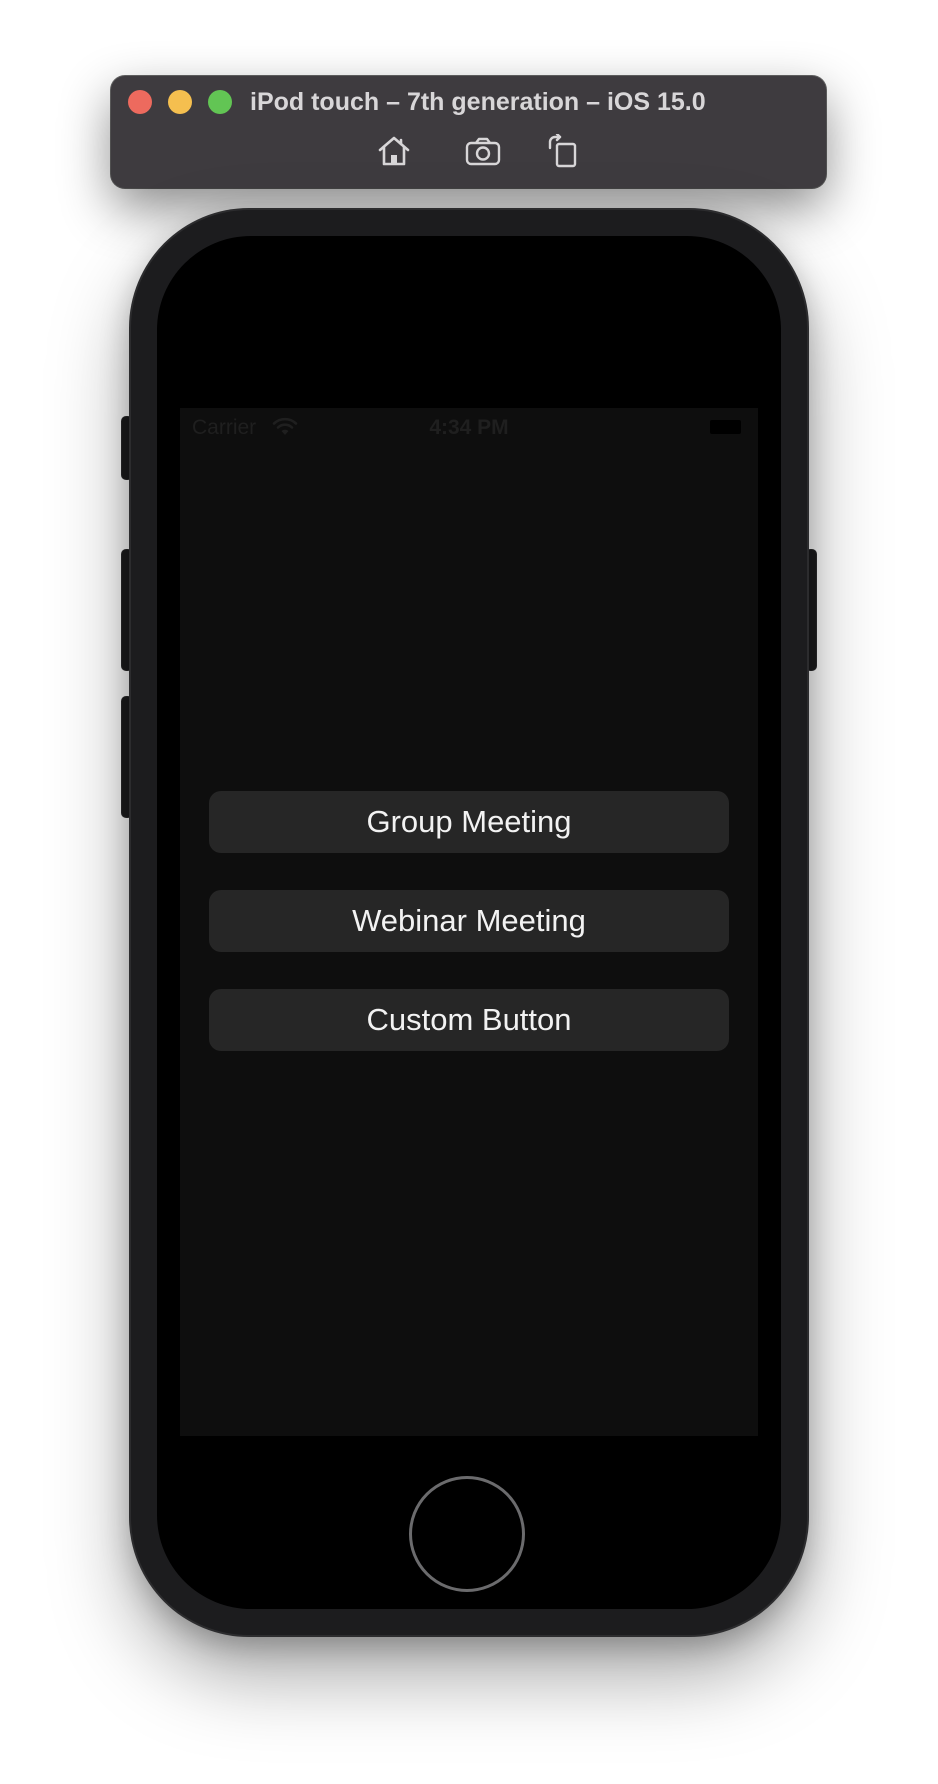 Image resolution: width=938 pixels, height=1784 pixels. I want to click on rotate-icon, so click(562, 151).